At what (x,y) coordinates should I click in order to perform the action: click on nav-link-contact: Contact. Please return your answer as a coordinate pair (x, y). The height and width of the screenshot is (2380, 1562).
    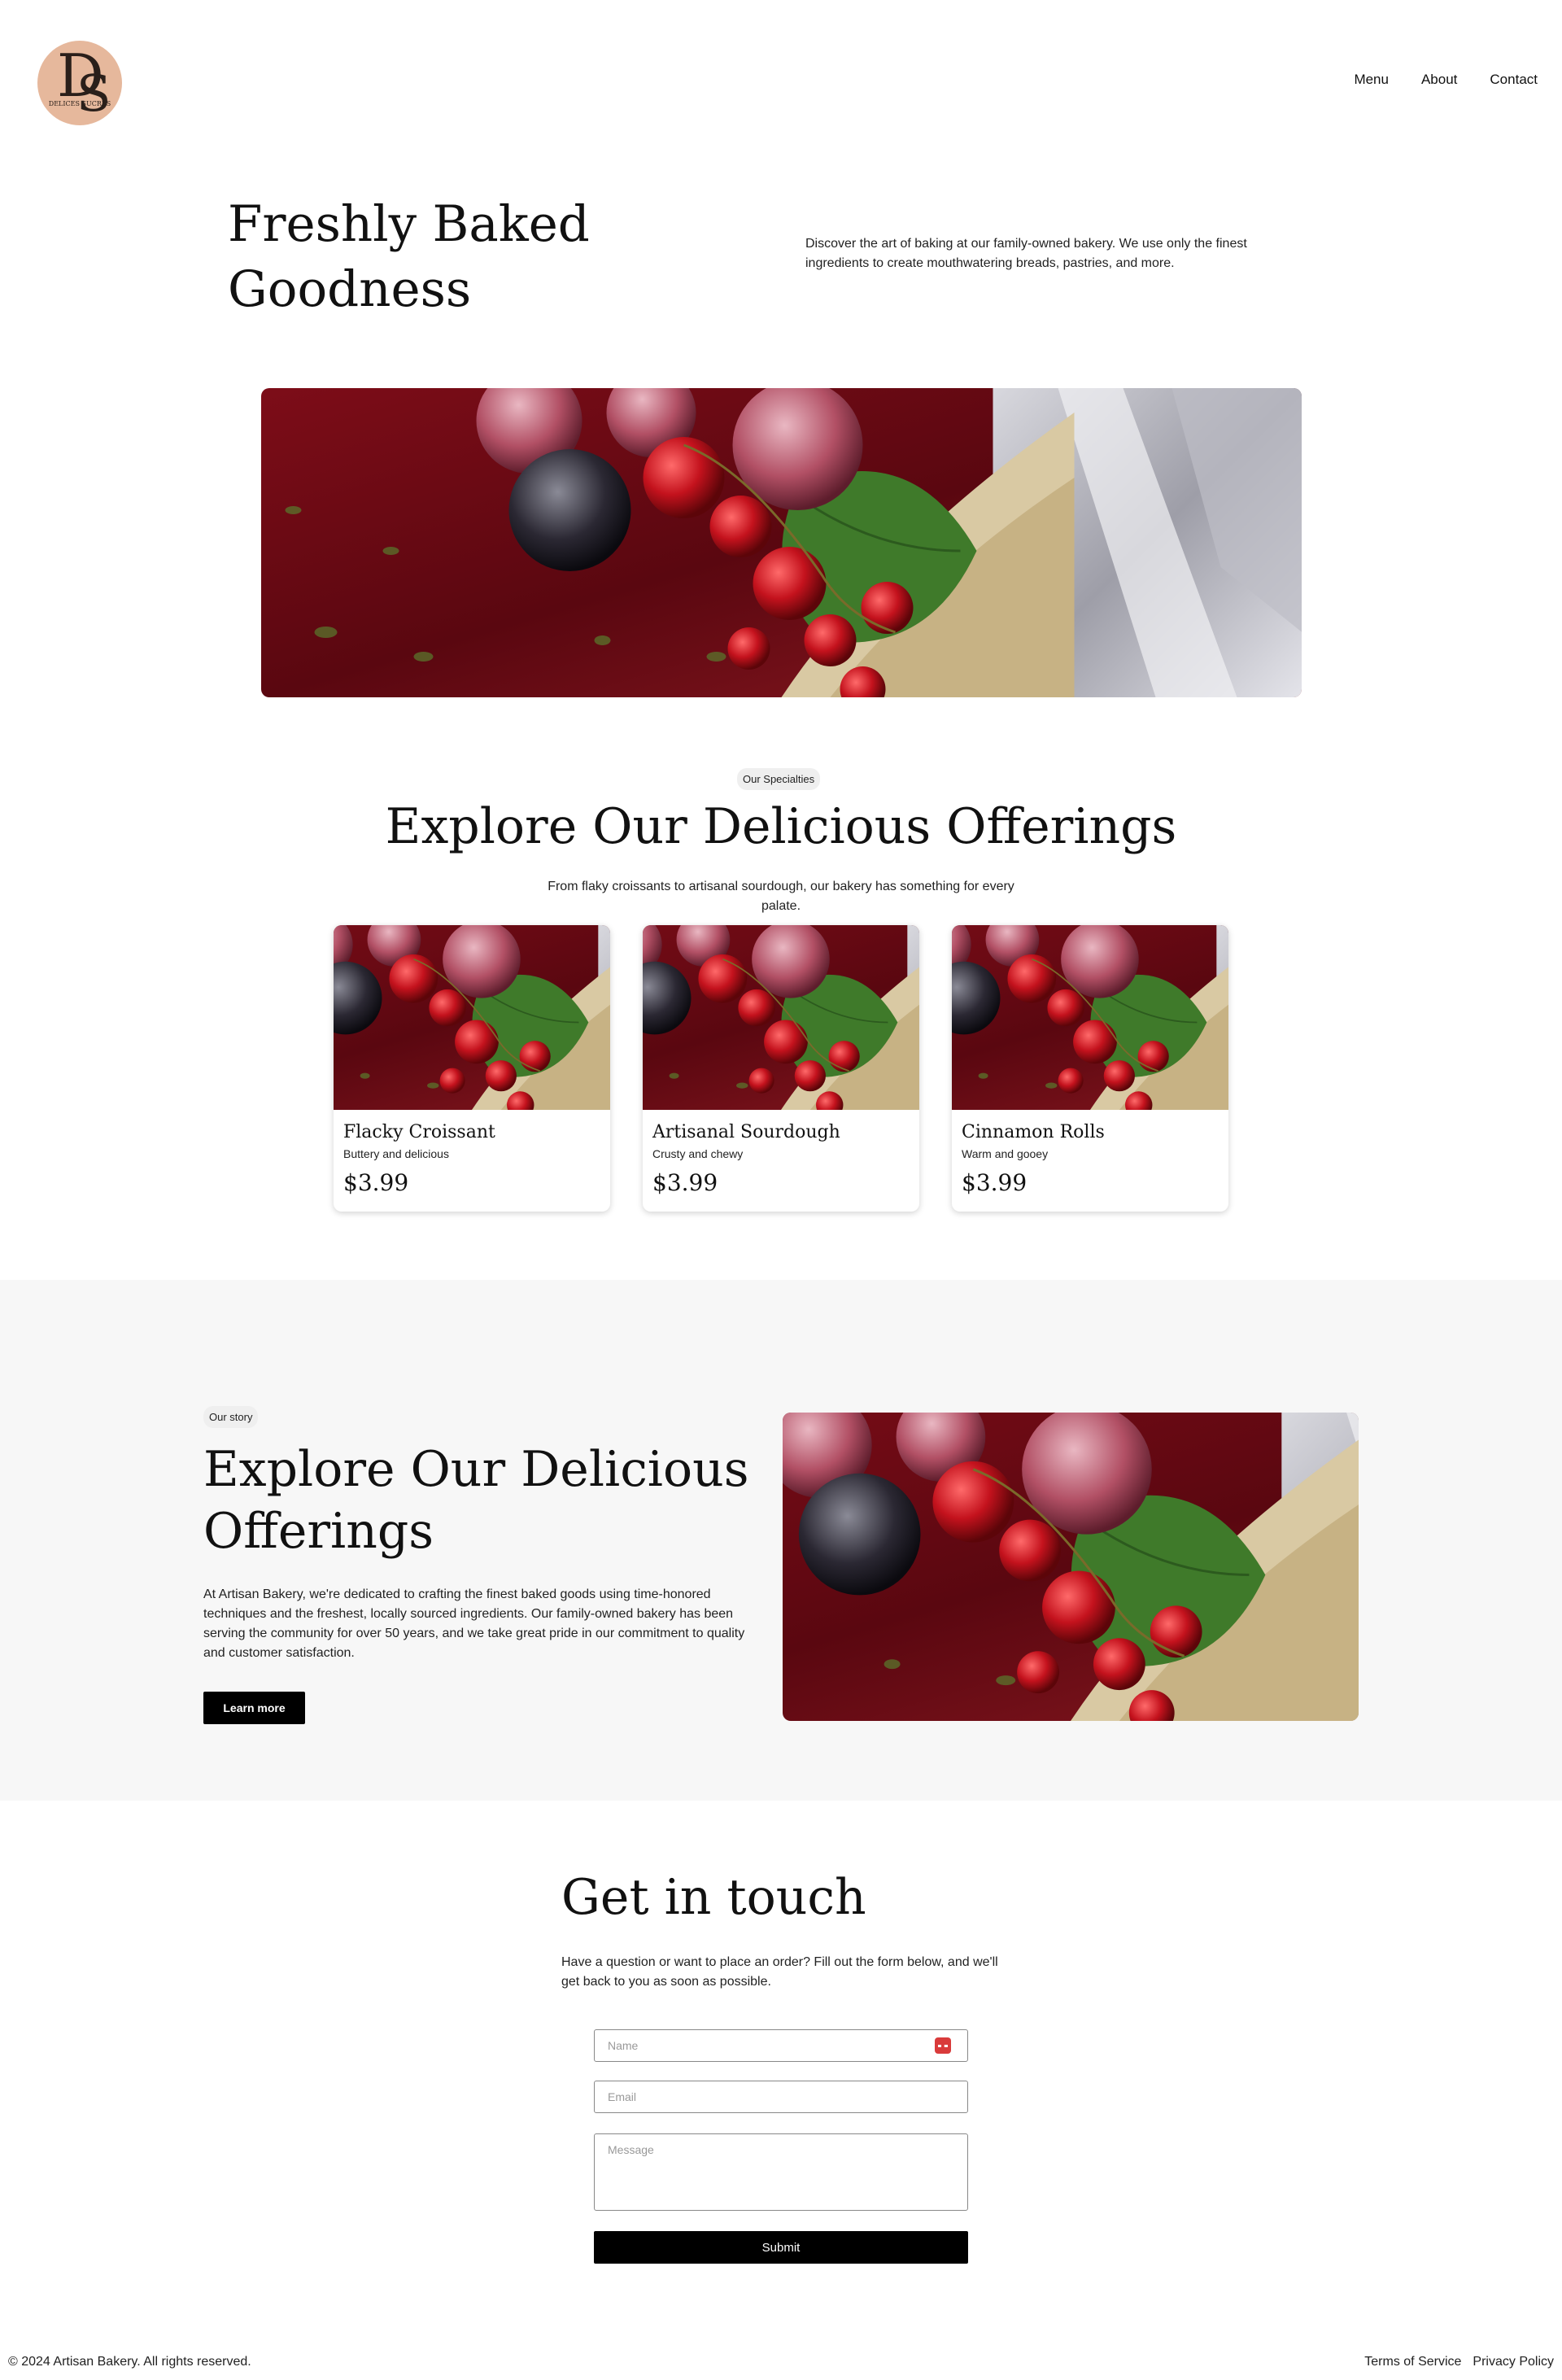
    Looking at the image, I should click on (1514, 80).